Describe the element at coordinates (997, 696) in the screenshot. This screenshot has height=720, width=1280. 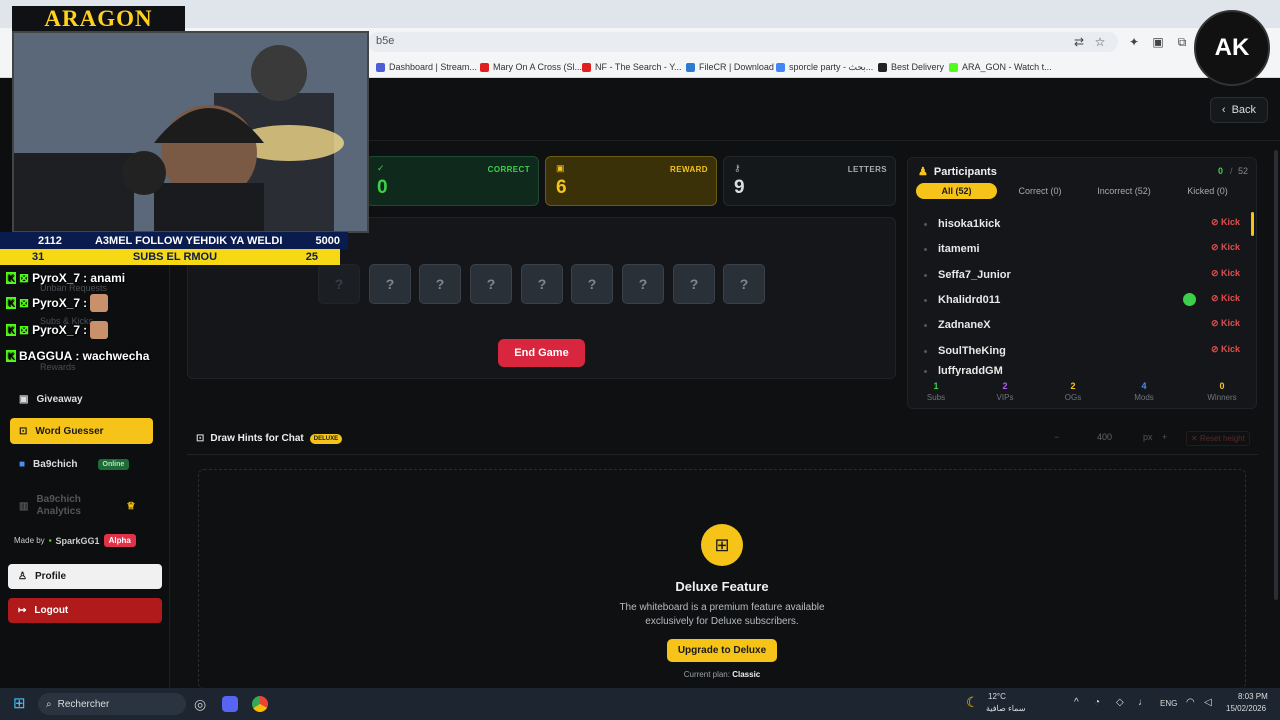
I see `weather-temp: 12°C` at that location.